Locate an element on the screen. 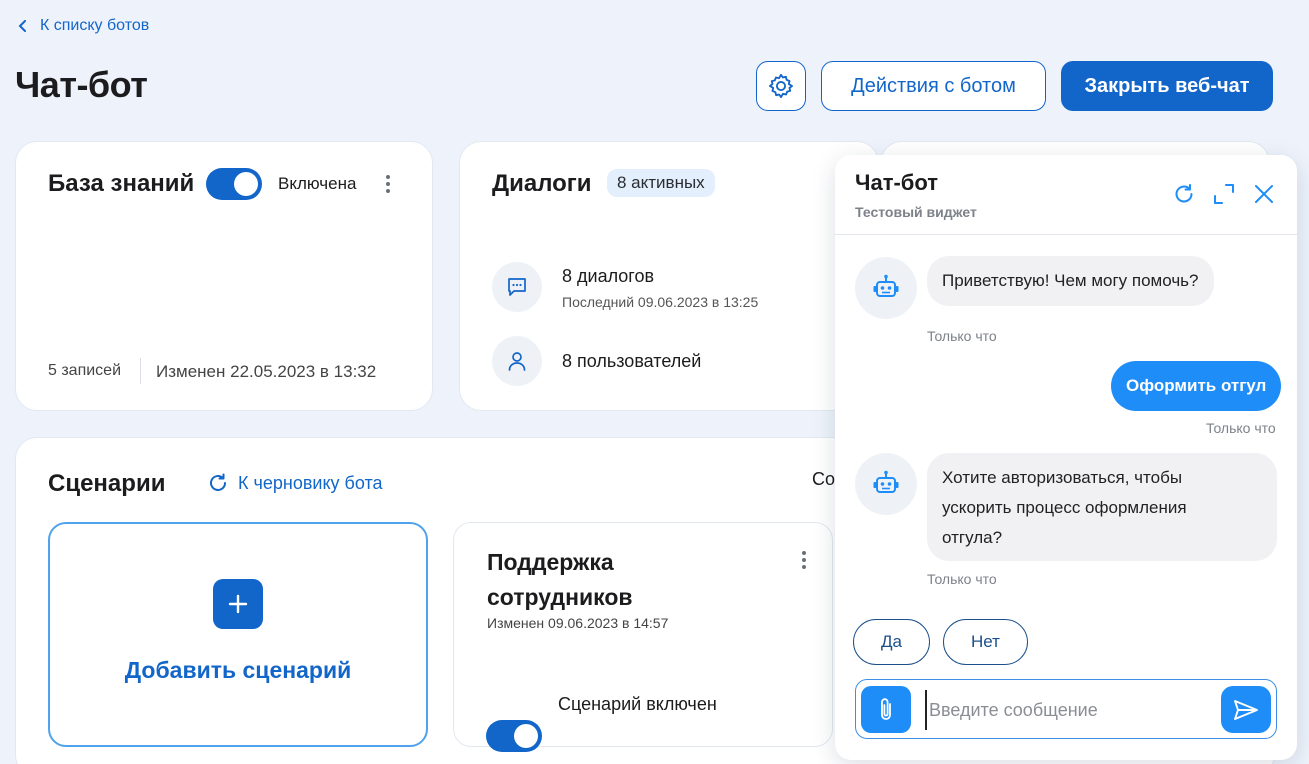 The image size is (1309, 764). expand-icon is located at coordinates (1224, 194).